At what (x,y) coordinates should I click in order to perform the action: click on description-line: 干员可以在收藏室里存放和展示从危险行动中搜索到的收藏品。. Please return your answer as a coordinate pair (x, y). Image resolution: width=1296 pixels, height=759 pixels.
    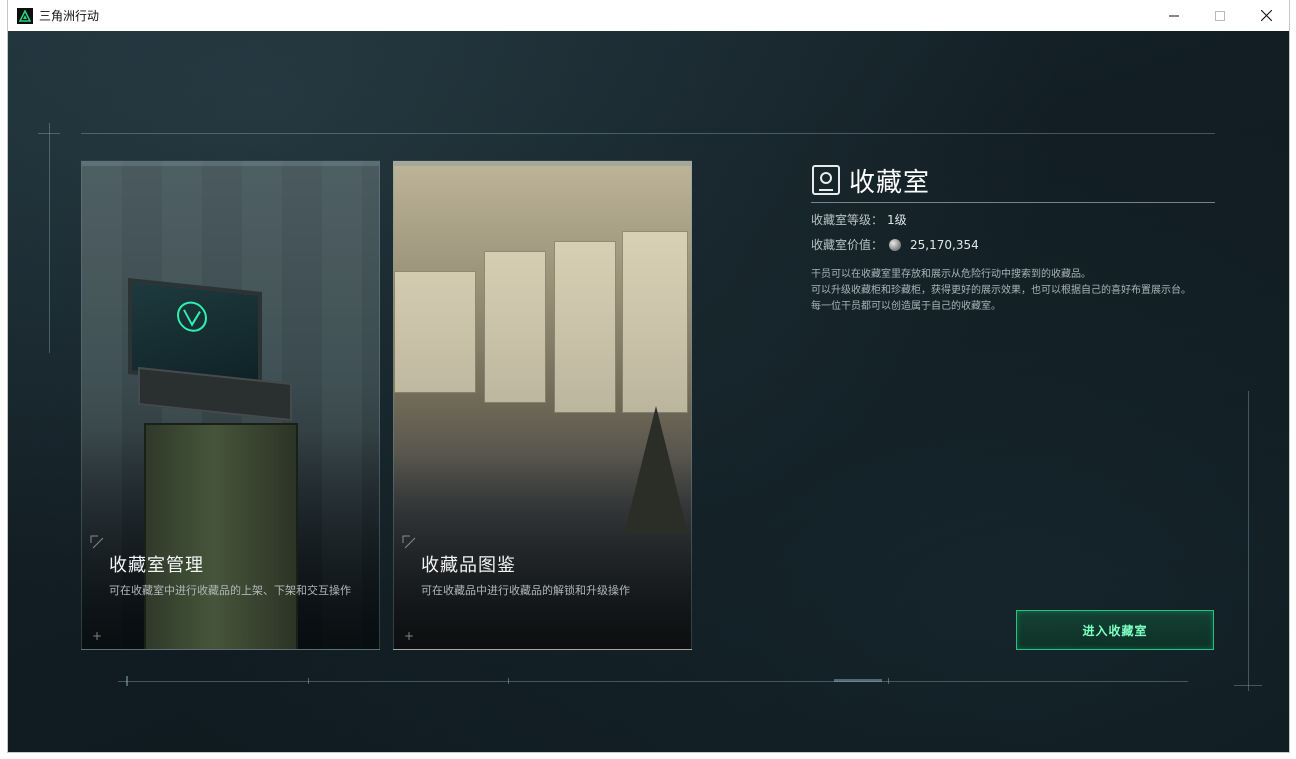
    Looking at the image, I should click on (951, 274).